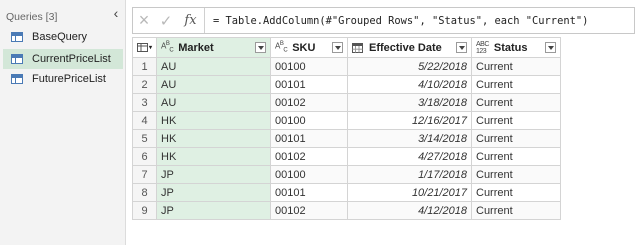  What do you see at coordinates (69, 79) in the screenshot?
I see `query-item-label: FuturePriceList` at bounding box center [69, 79].